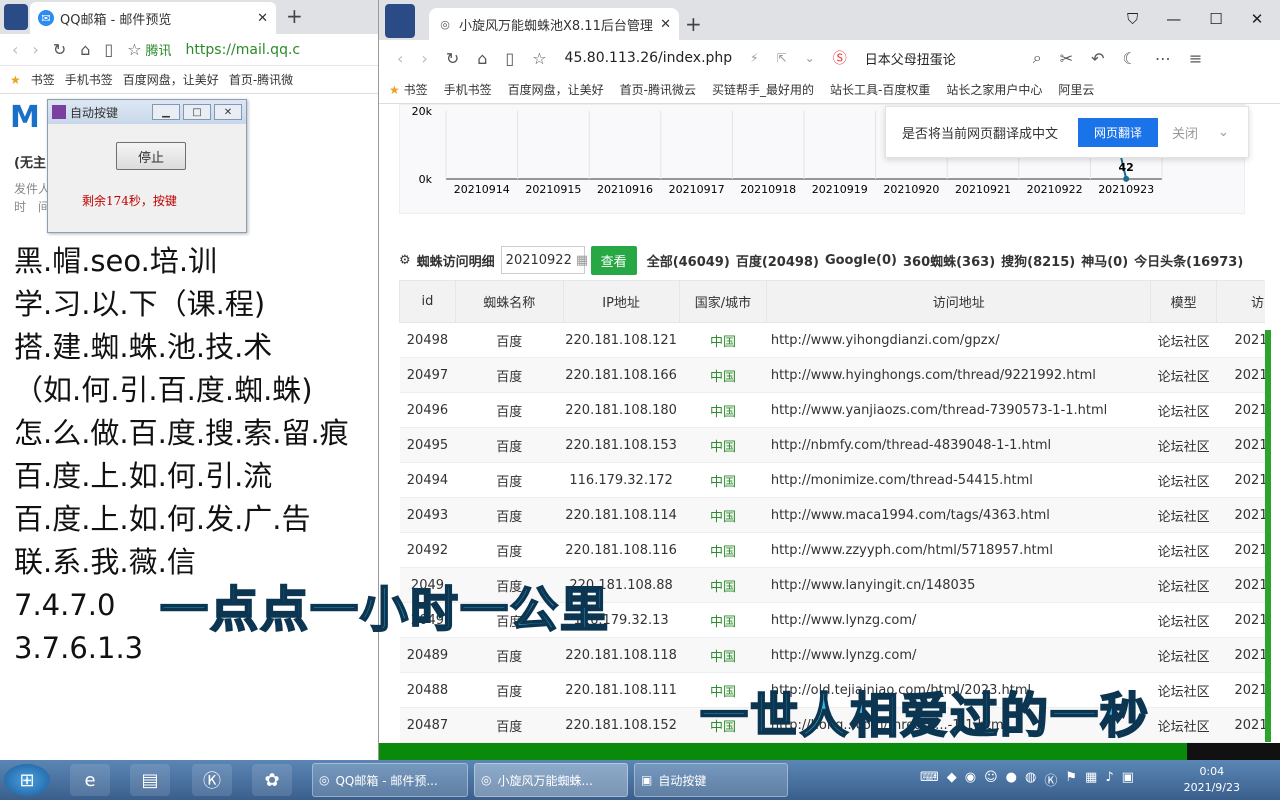 The width and height of the screenshot is (1280, 800). Describe the element at coordinates (1011, 779) in the screenshot. I see `record-icon: ●` at that location.